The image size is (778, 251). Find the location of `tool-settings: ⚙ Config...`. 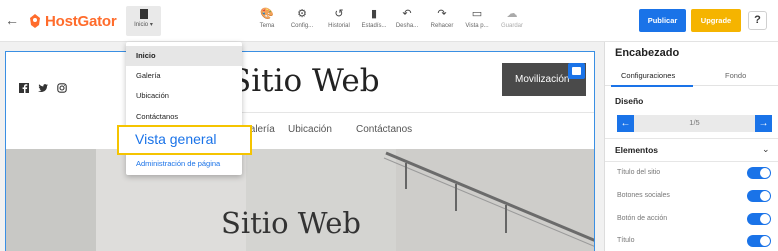

tool-settings: ⚙ Config... is located at coordinates (302, 22).